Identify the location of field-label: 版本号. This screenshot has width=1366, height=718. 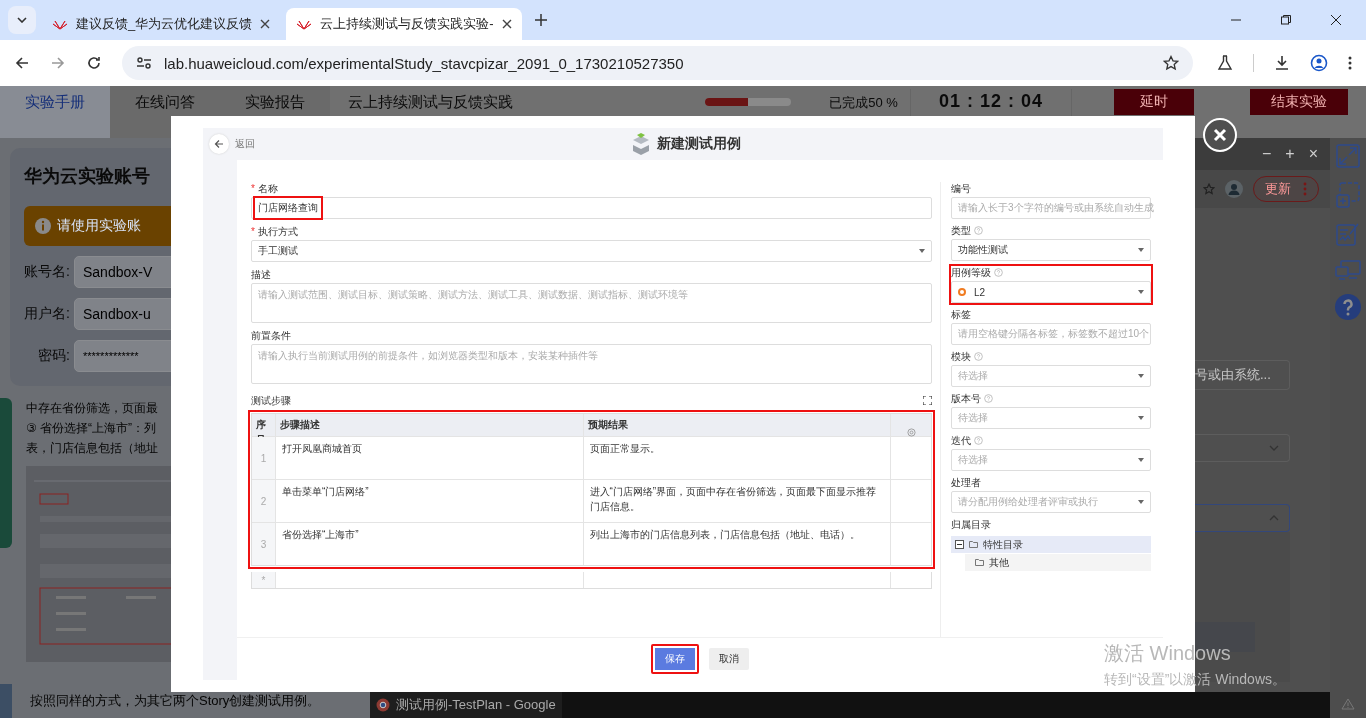
(966, 398).